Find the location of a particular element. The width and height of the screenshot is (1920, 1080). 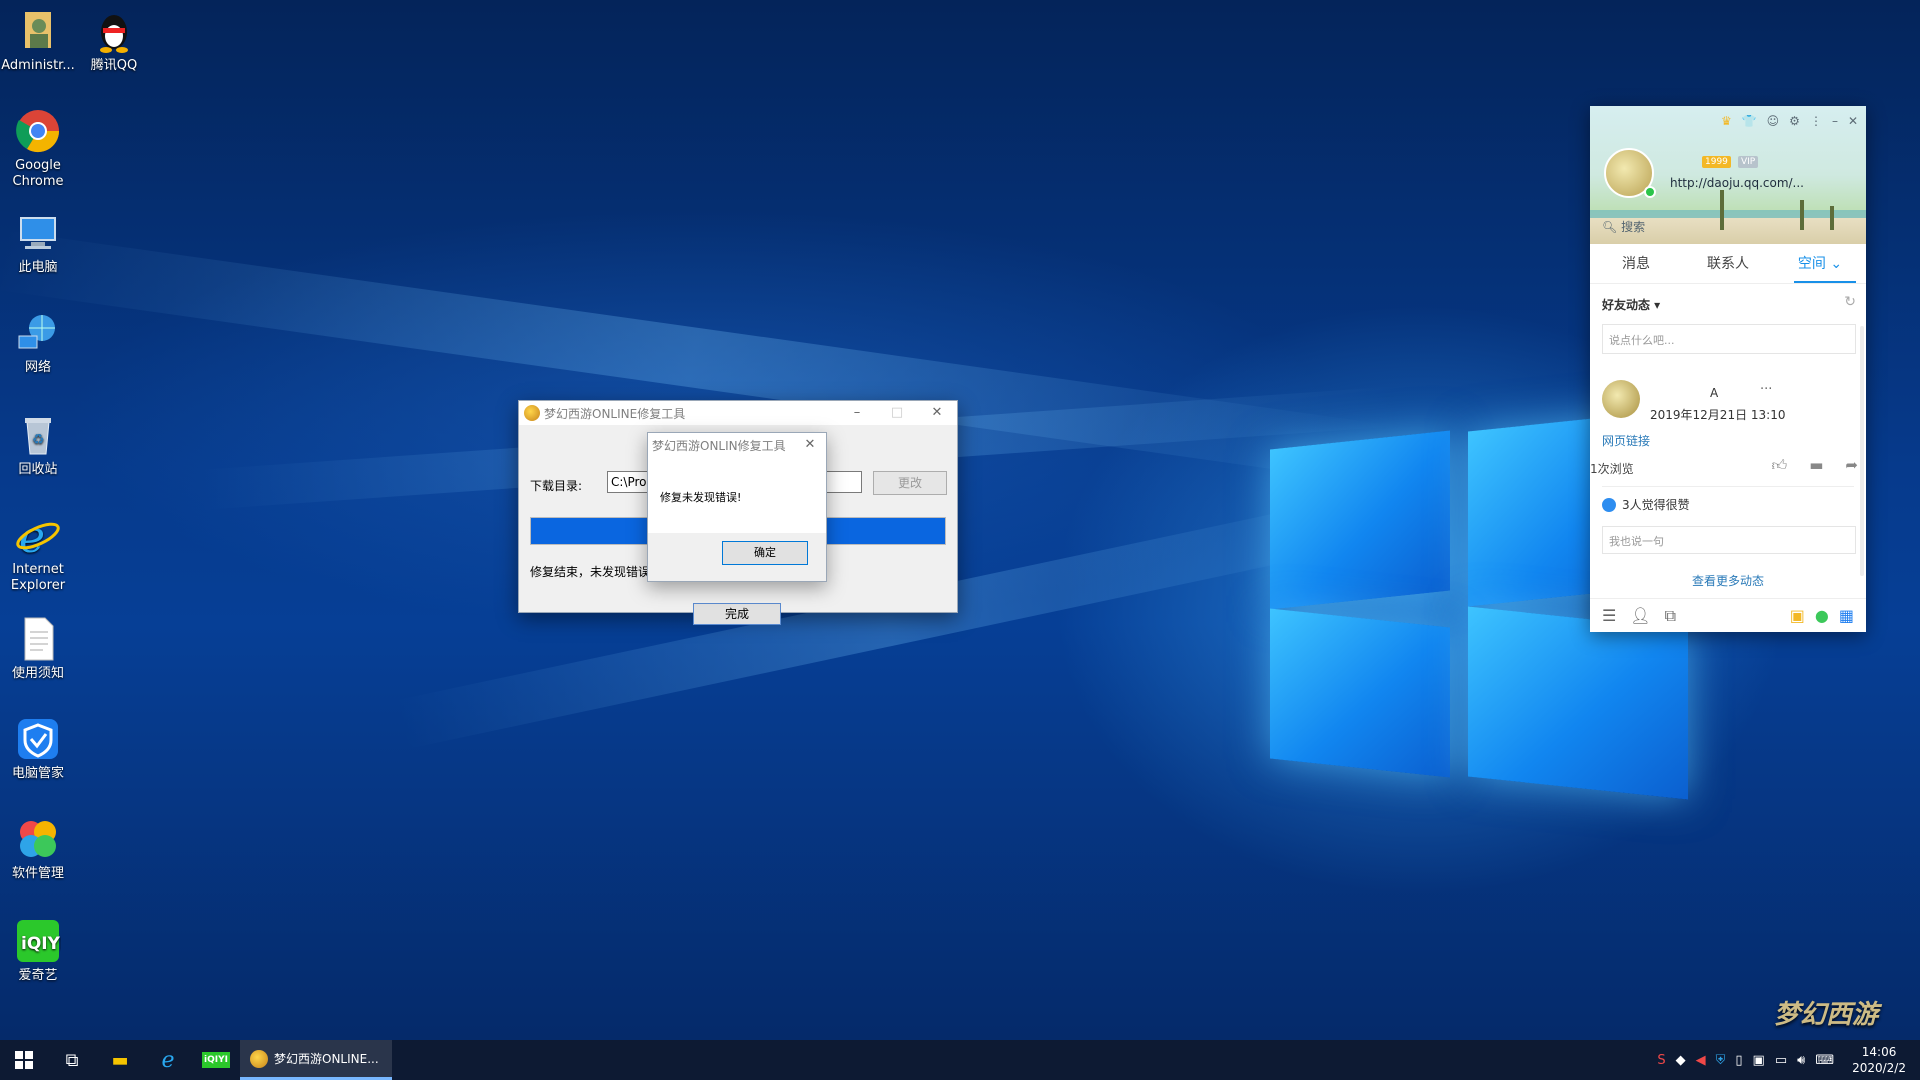

done-button: 完成 is located at coordinates (737, 614).